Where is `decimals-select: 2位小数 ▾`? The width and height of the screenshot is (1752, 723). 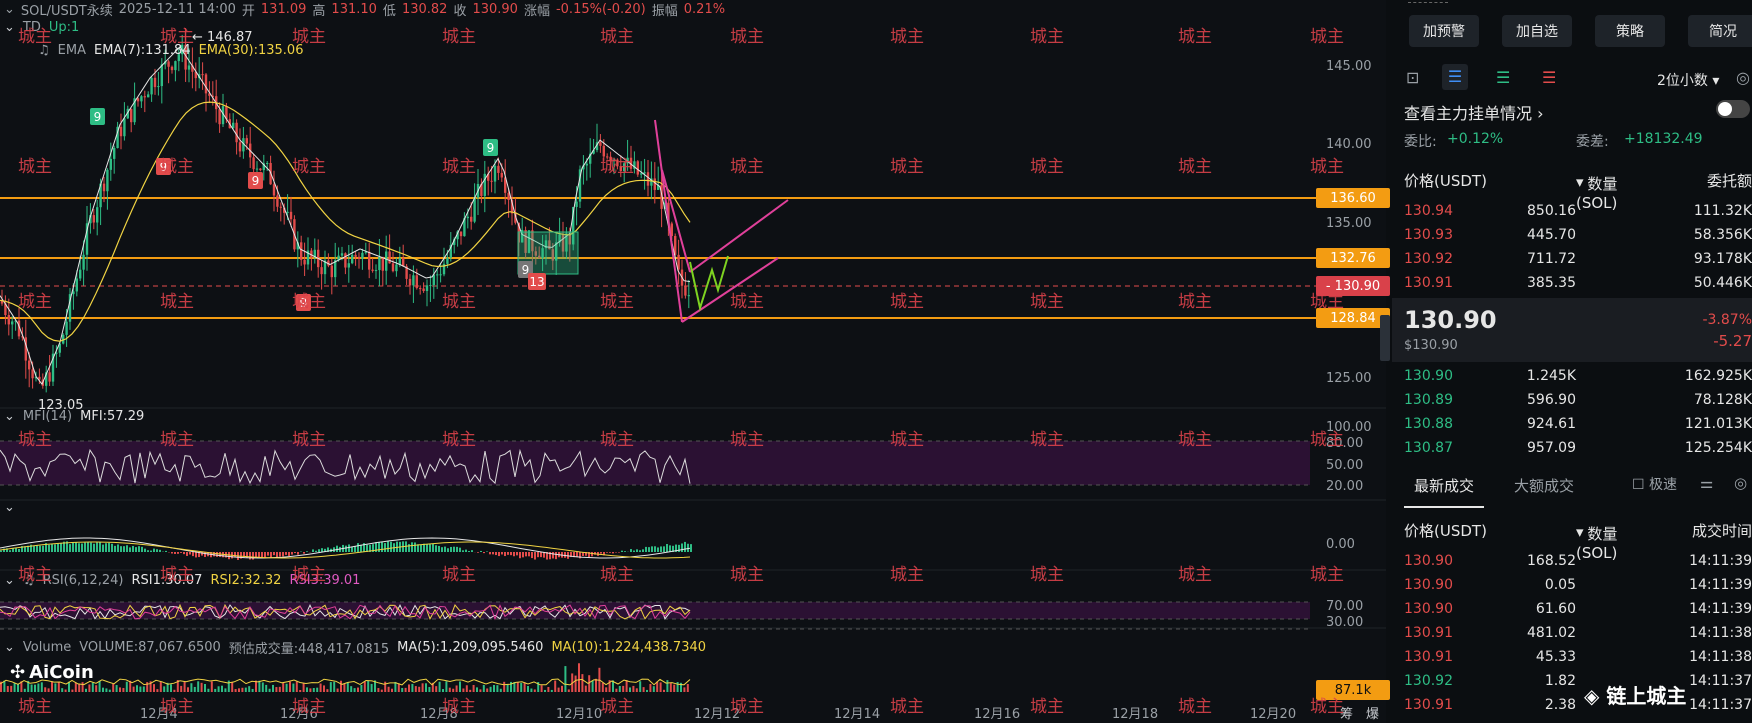 decimals-select: 2位小数 ▾ is located at coordinates (1688, 80).